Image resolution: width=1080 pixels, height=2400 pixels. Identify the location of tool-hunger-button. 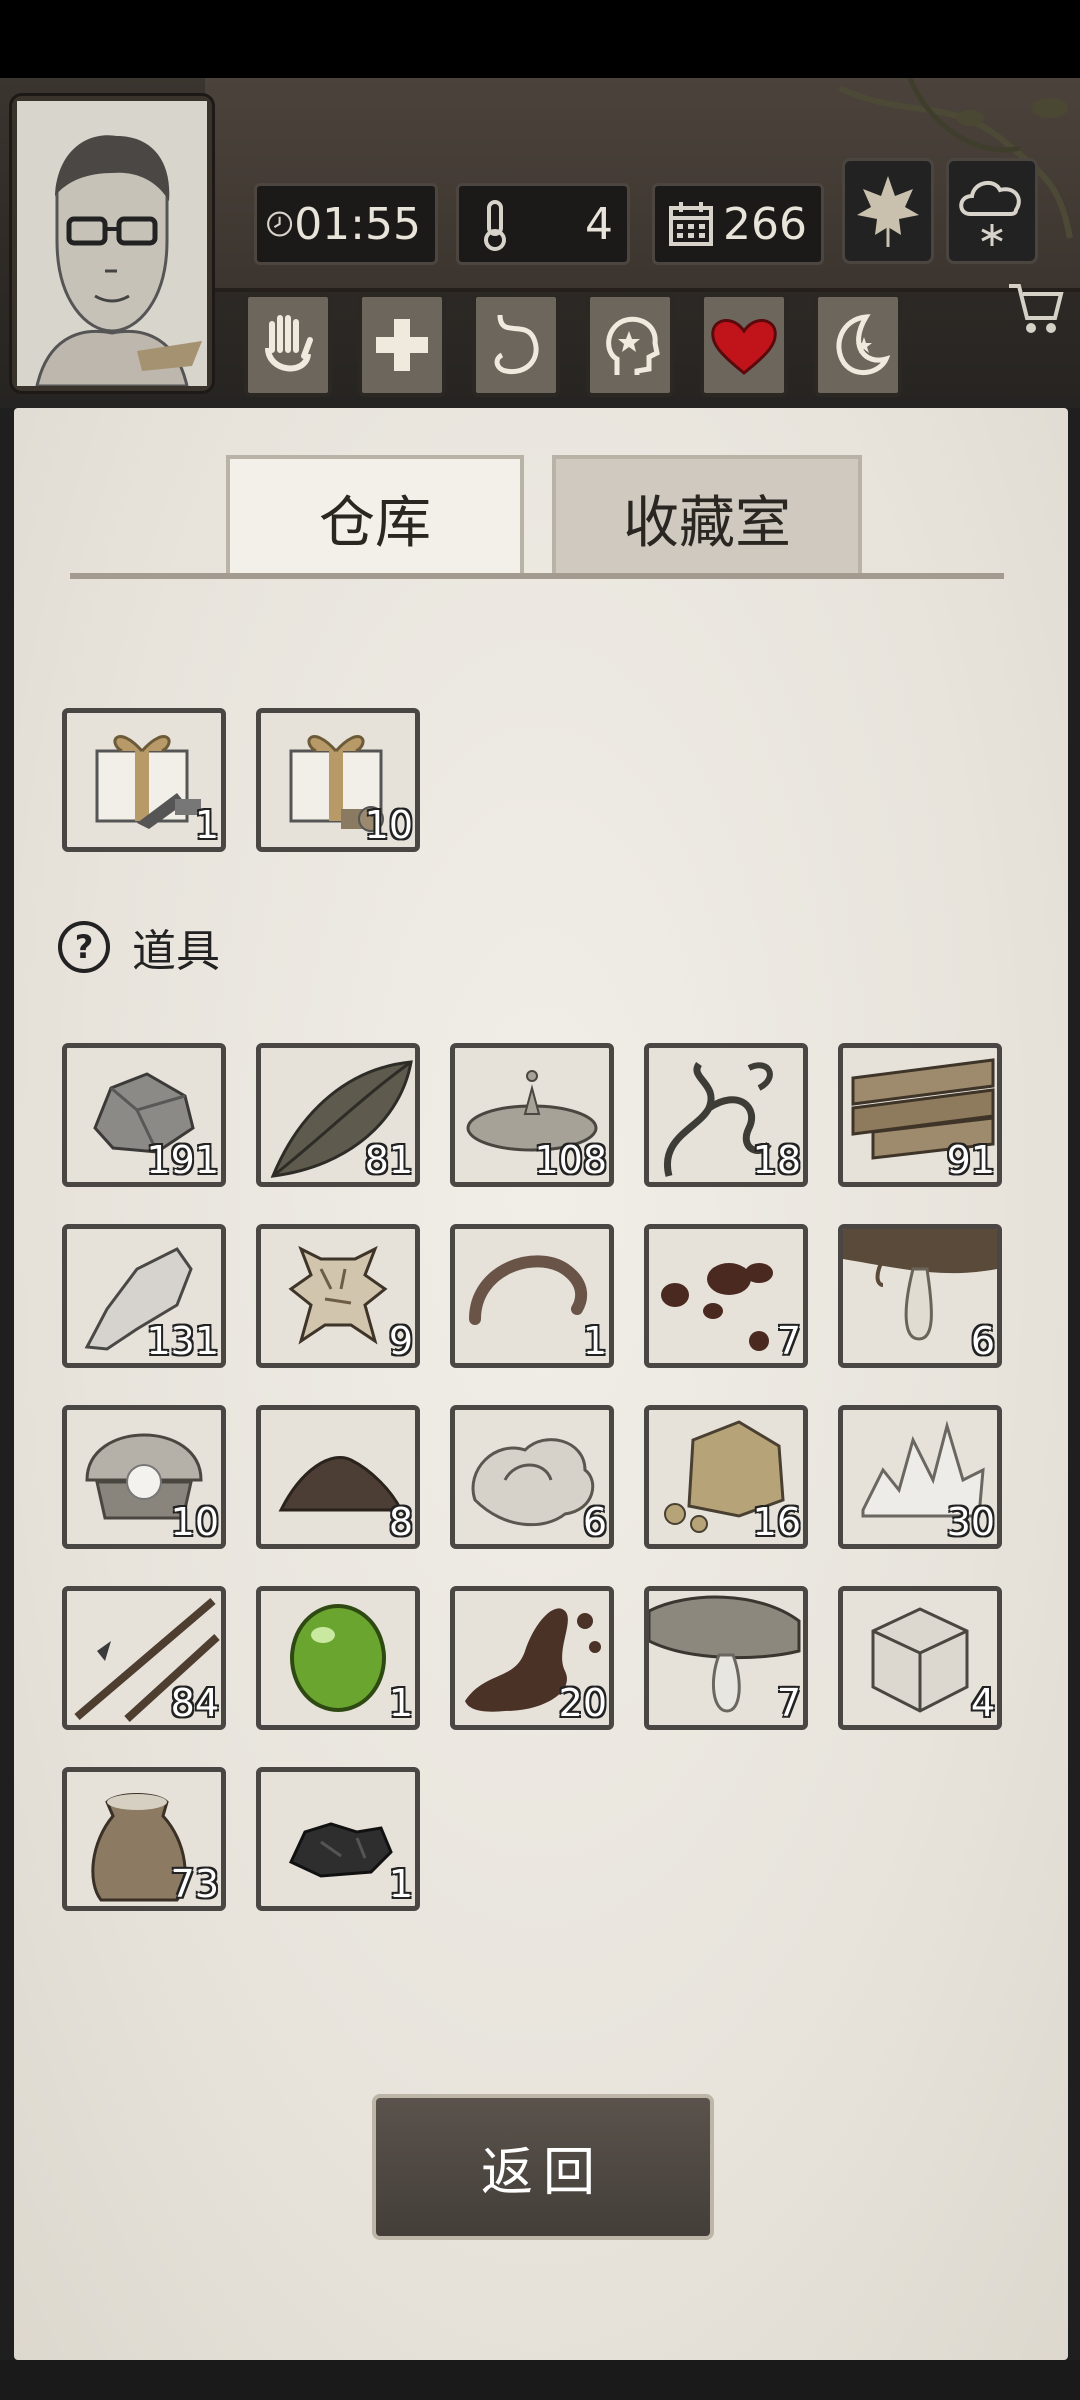
(516, 345).